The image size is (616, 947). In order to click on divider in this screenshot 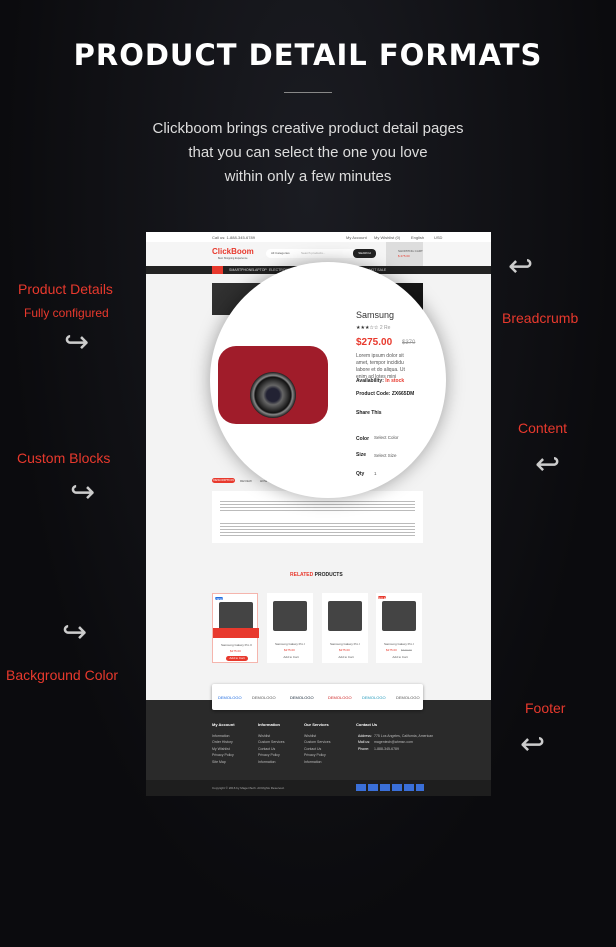, I will do `click(308, 92)`.